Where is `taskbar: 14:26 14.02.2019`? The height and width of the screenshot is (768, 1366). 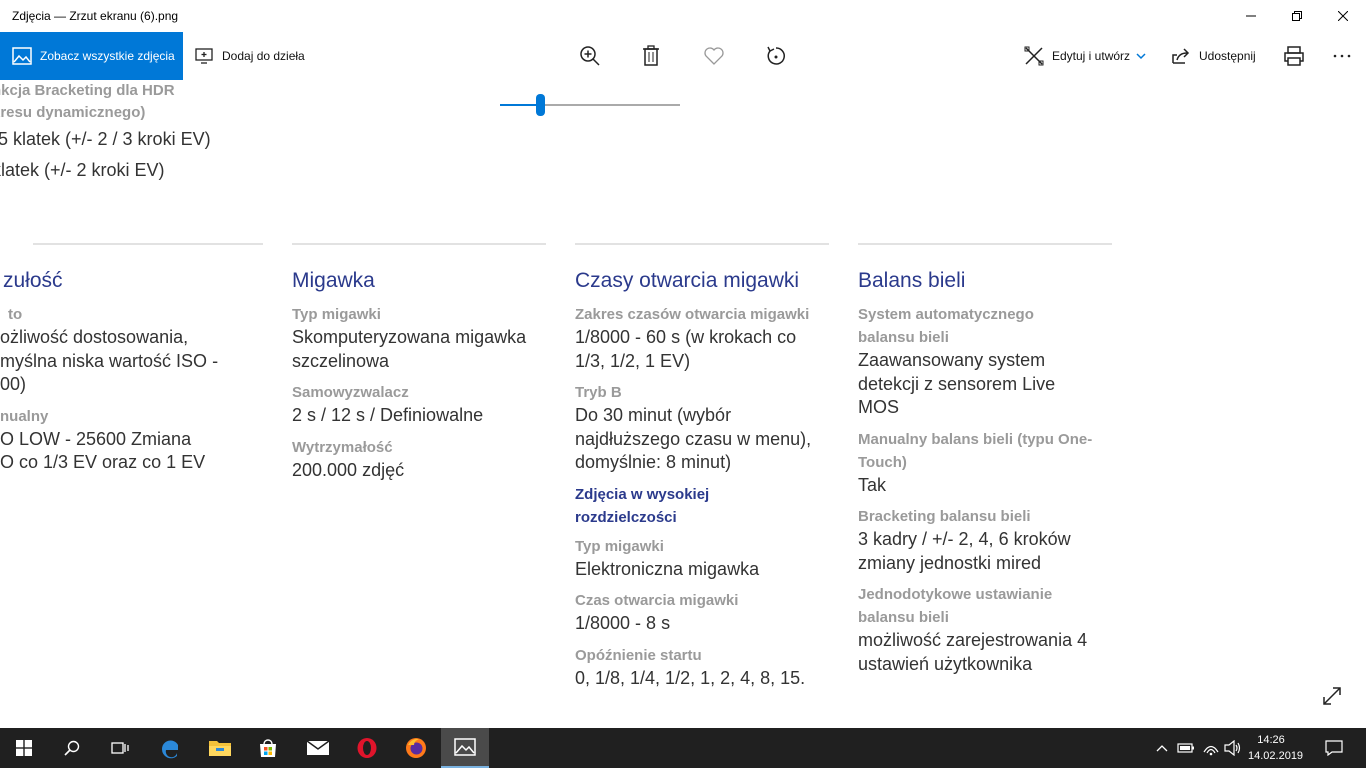
taskbar: 14:26 14.02.2019 is located at coordinates (683, 748).